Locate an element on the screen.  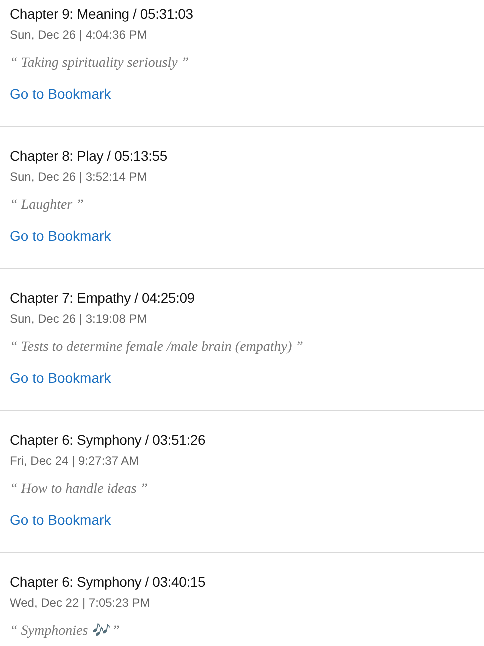
bookmark-note: “ How to handle ideas ” is located at coordinates (79, 490).